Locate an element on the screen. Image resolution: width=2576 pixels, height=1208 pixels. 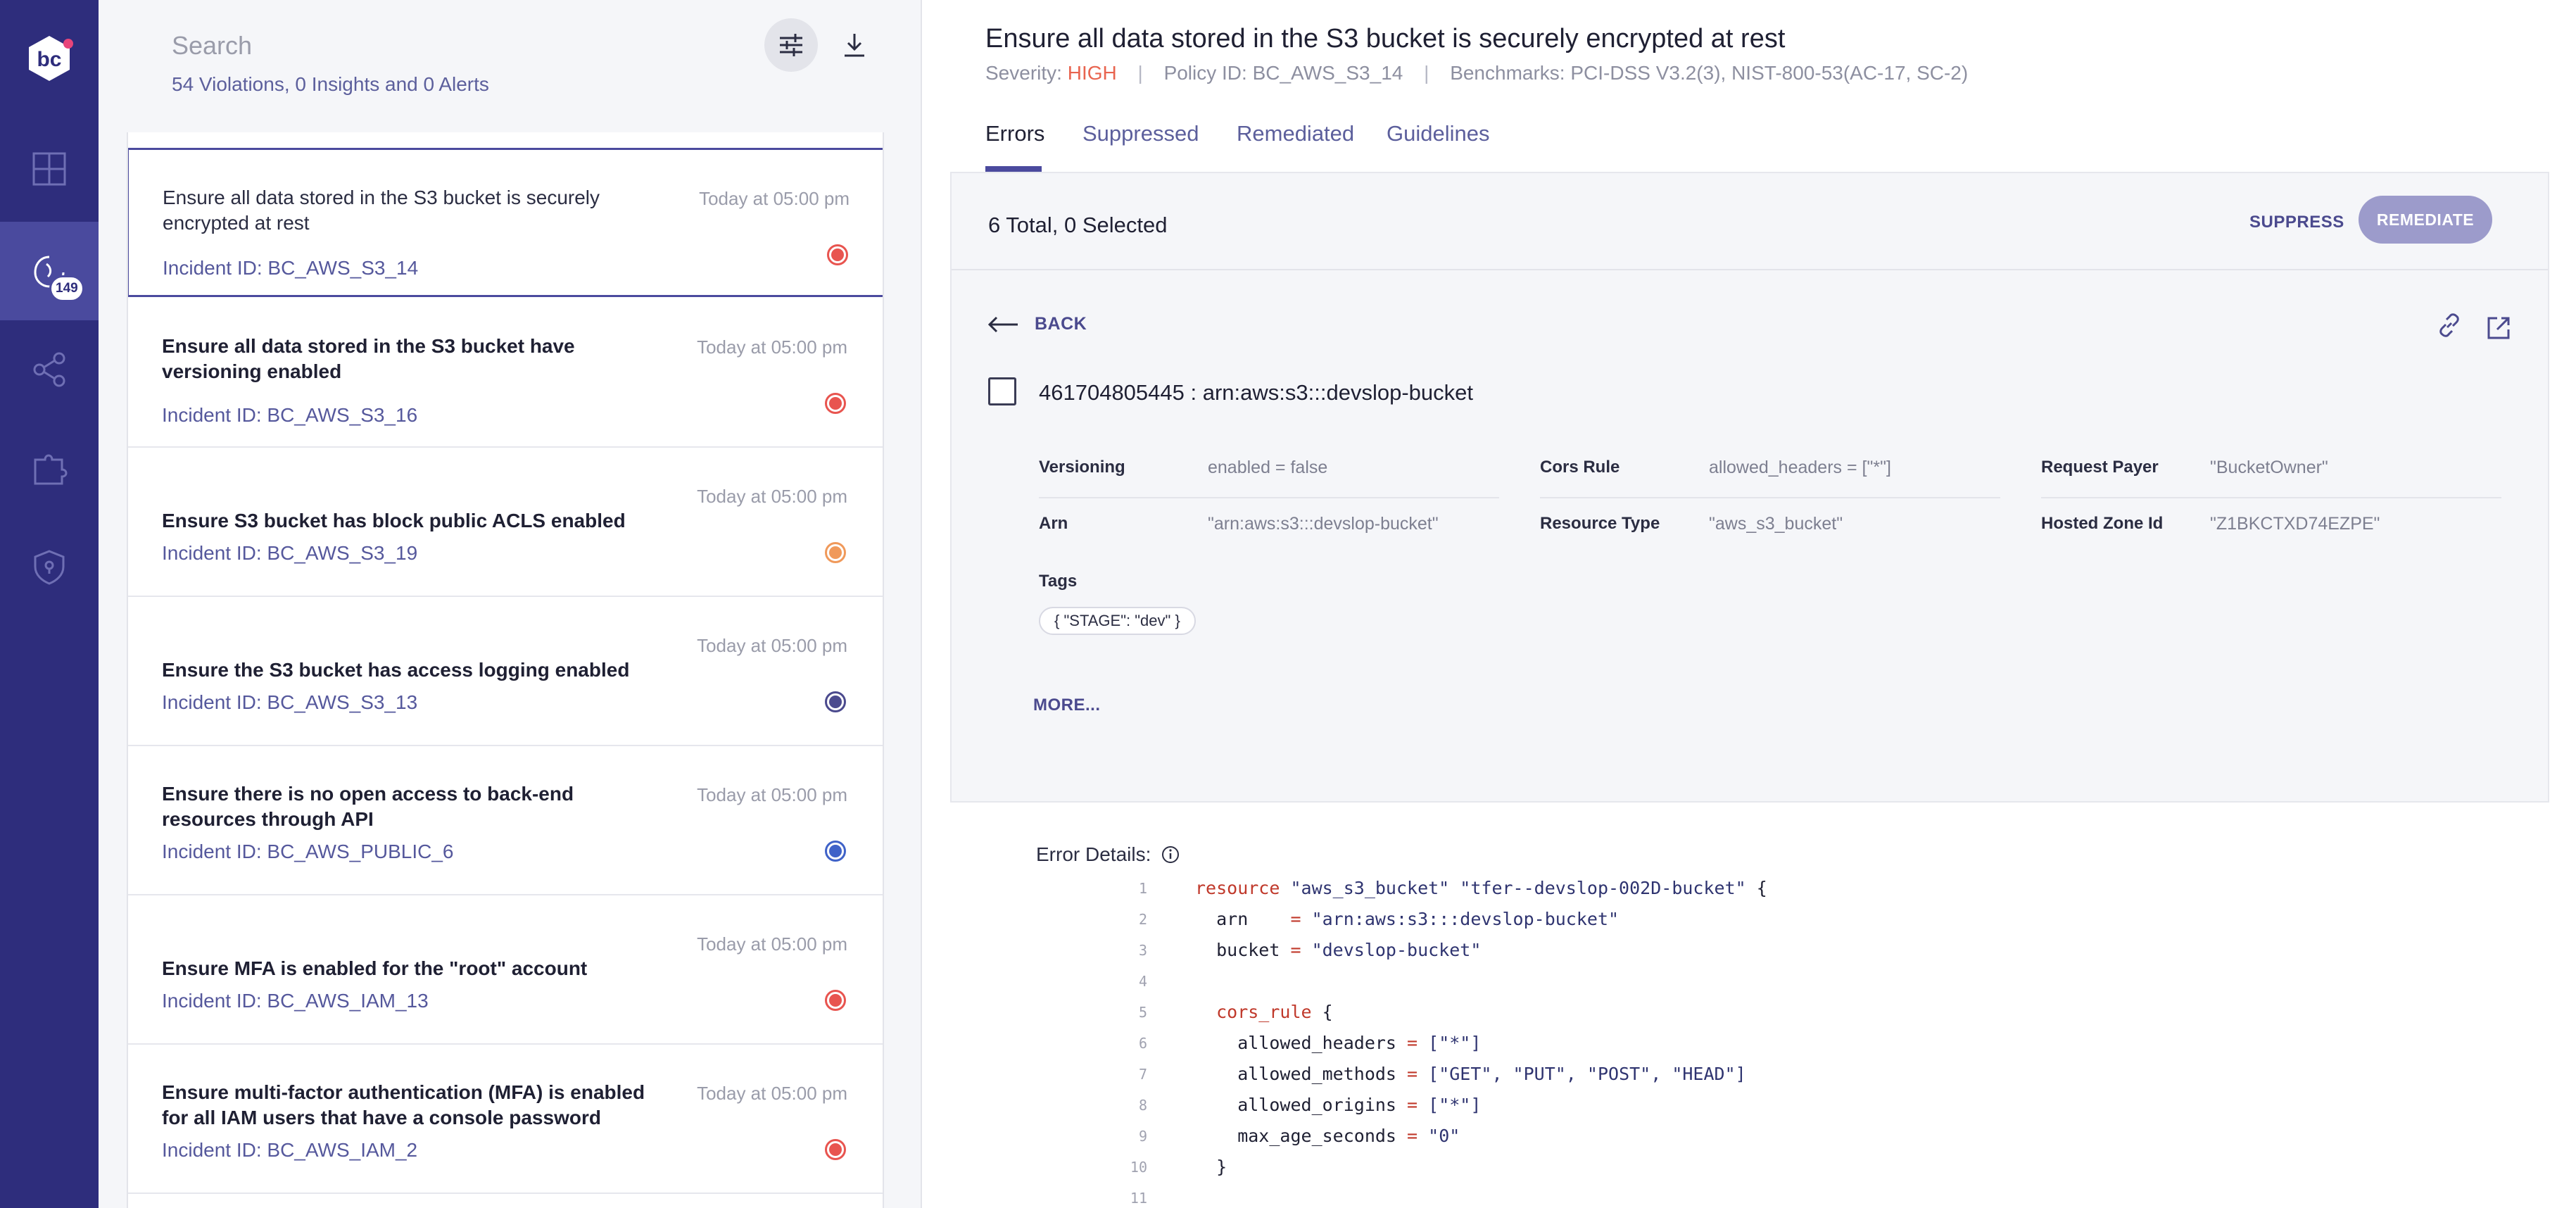
attr-value-resource-type: "aws_s3_bucket" is located at coordinates (1776, 524).